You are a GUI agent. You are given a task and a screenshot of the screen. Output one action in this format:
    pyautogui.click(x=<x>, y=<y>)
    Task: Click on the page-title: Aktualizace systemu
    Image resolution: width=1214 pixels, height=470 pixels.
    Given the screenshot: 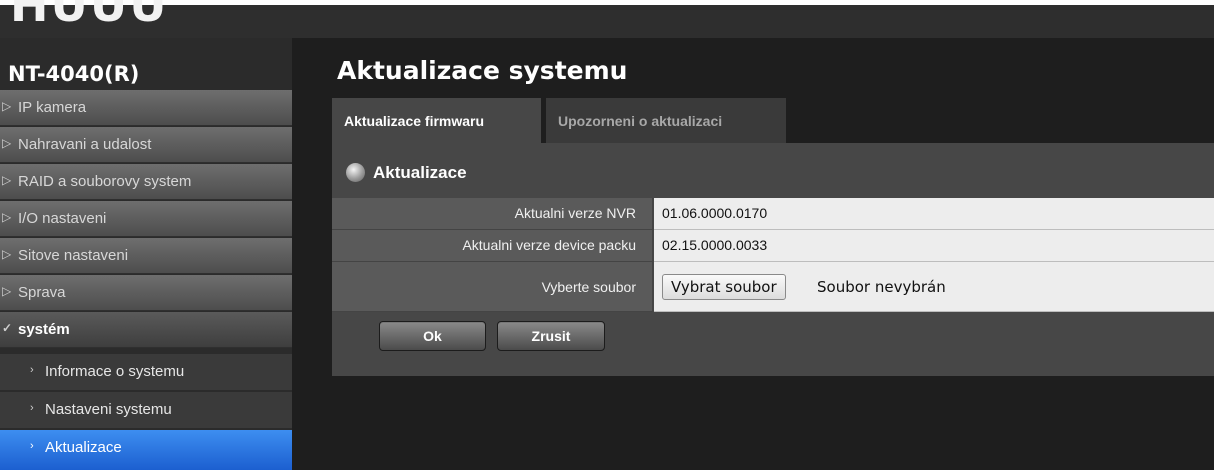 What is the action you would take?
    pyautogui.click(x=482, y=70)
    